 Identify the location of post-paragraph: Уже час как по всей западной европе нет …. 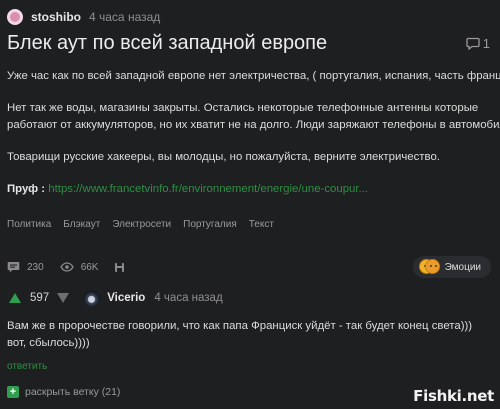
(253, 76).